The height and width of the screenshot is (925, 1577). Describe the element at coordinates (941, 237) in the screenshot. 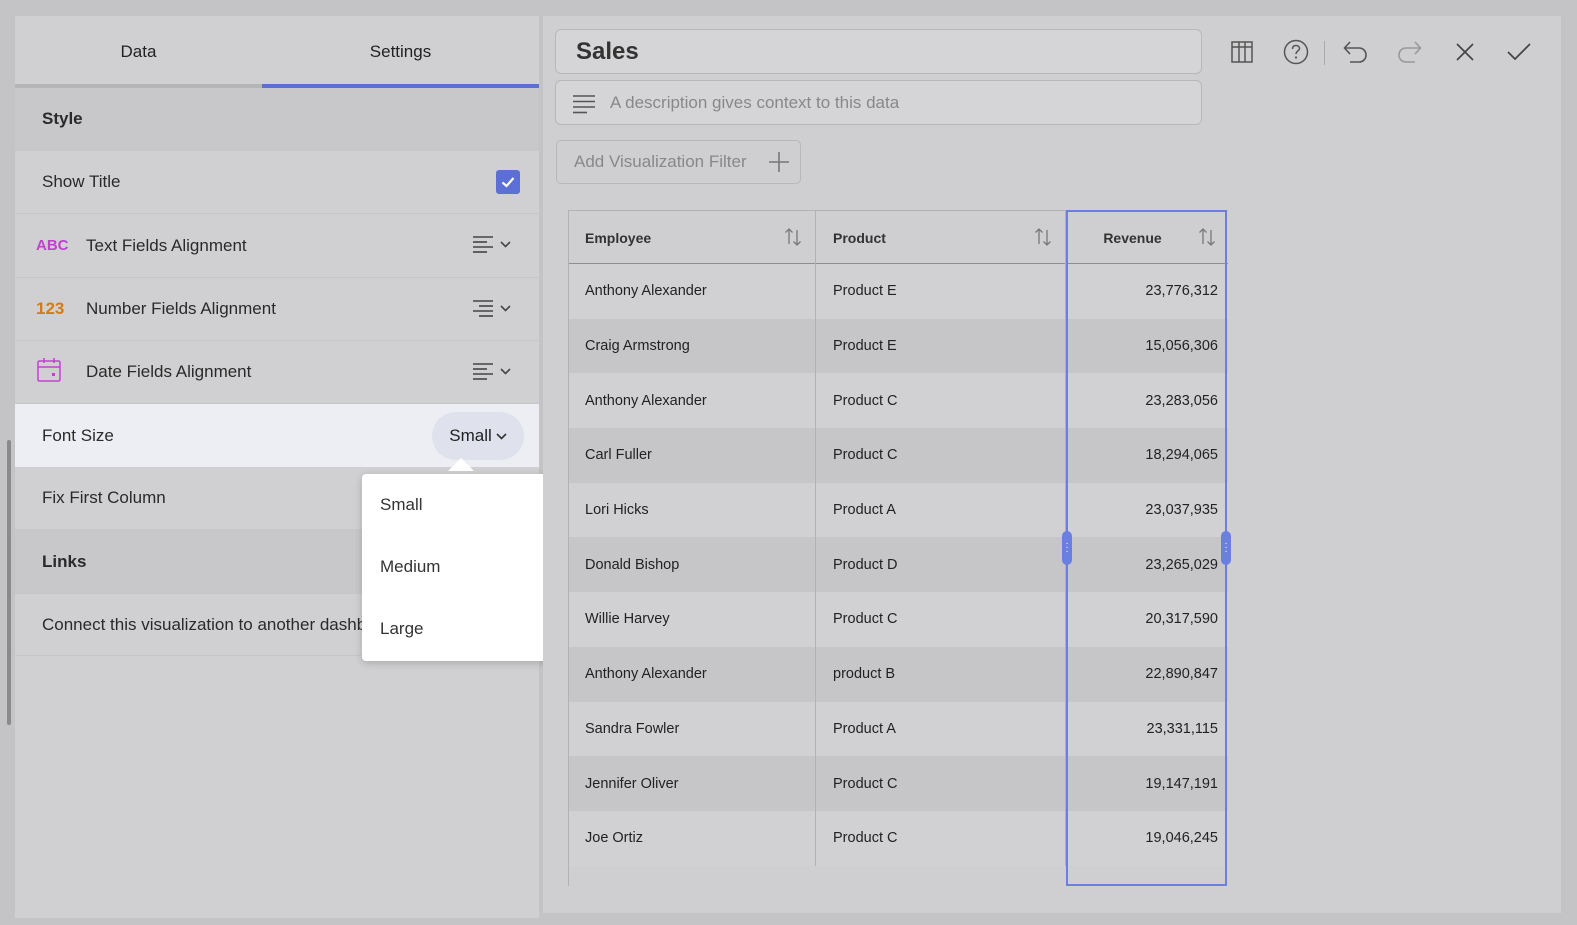

I see `column-header-product: Product` at that location.